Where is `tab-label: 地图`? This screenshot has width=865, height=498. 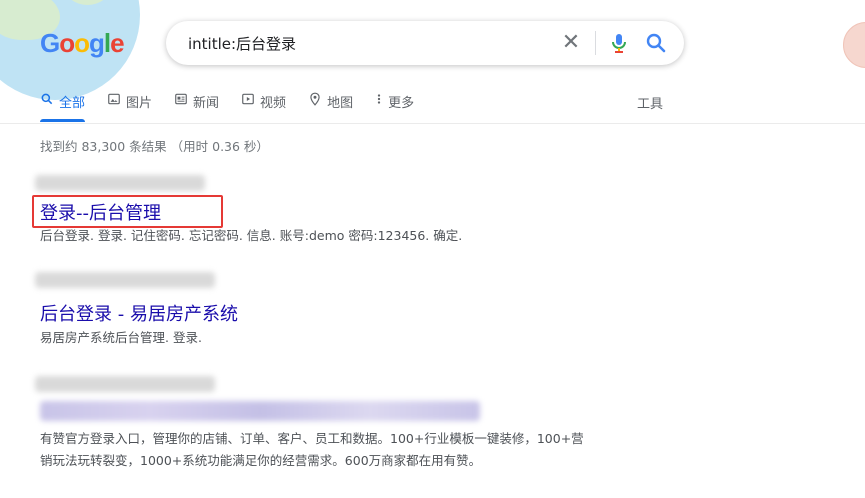 tab-label: 地图 is located at coordinates (340, 103).